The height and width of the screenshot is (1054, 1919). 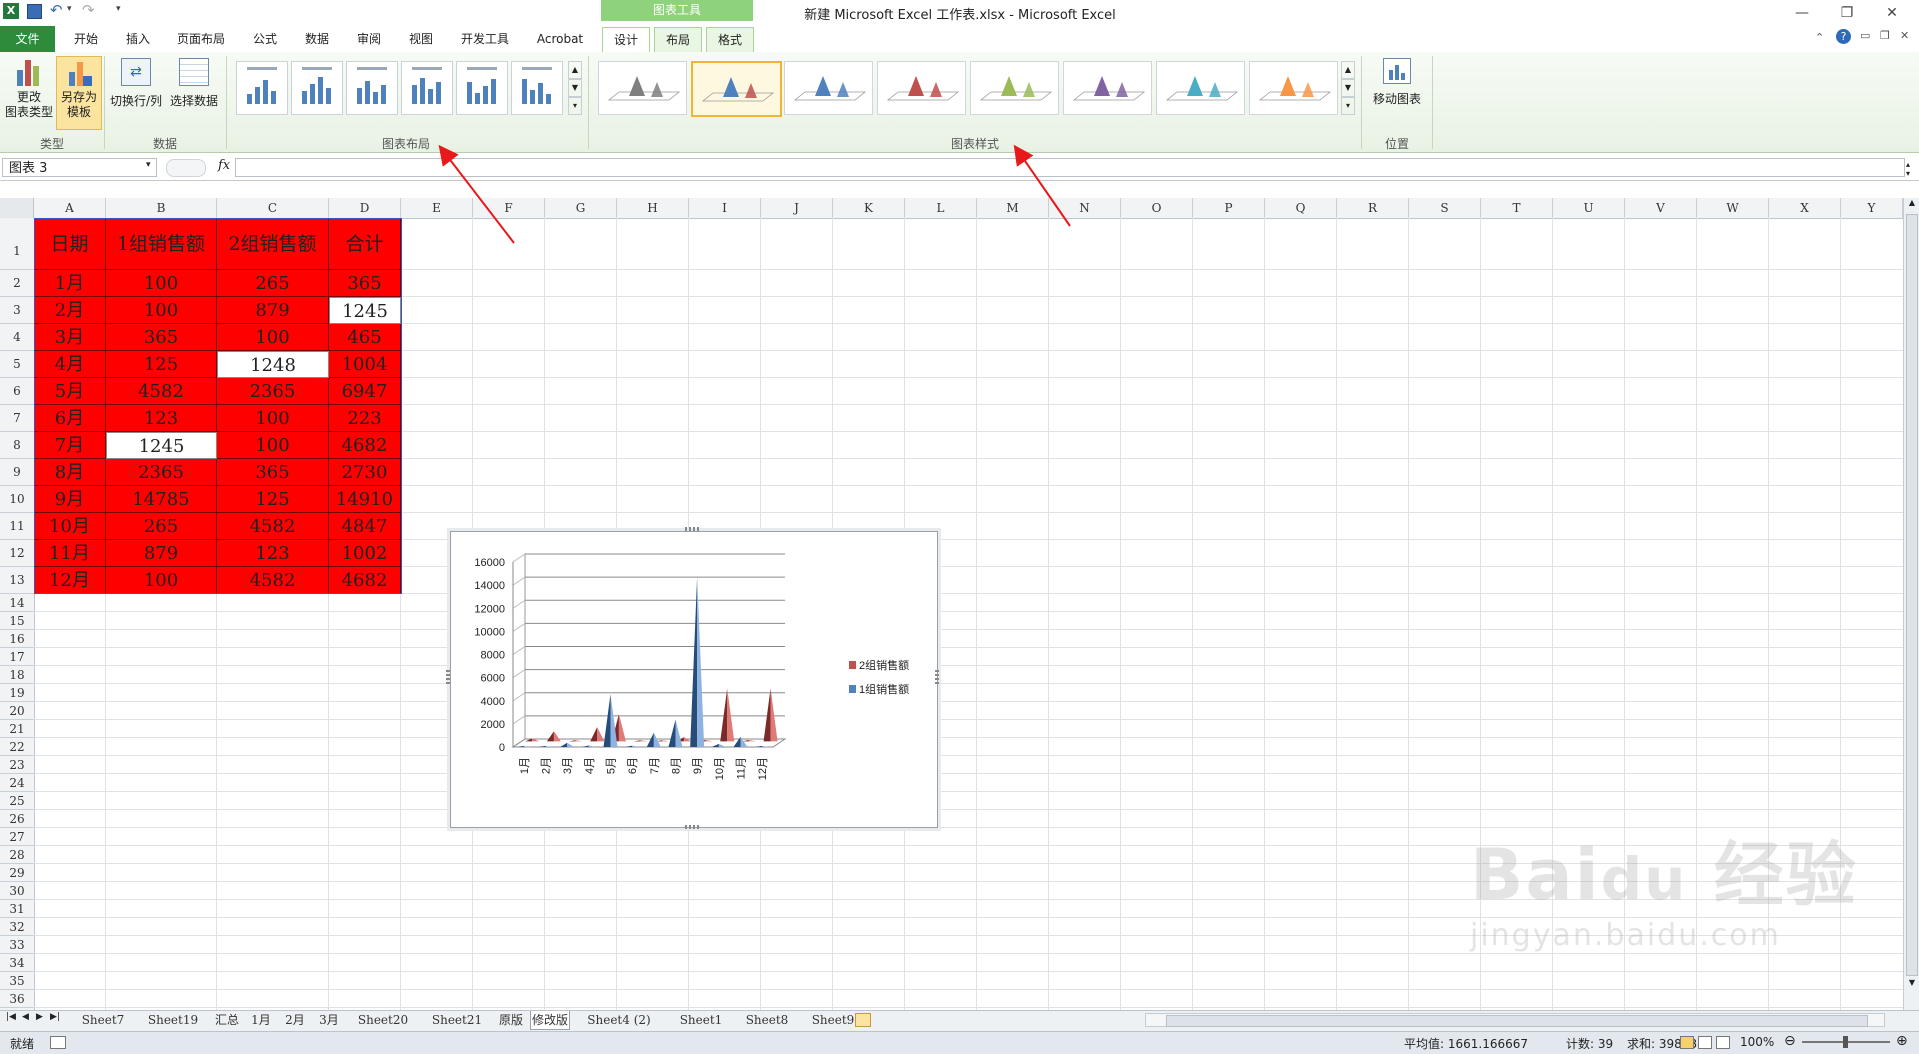 I want to click on row-header-2: 2, so click(x=17, y=283).